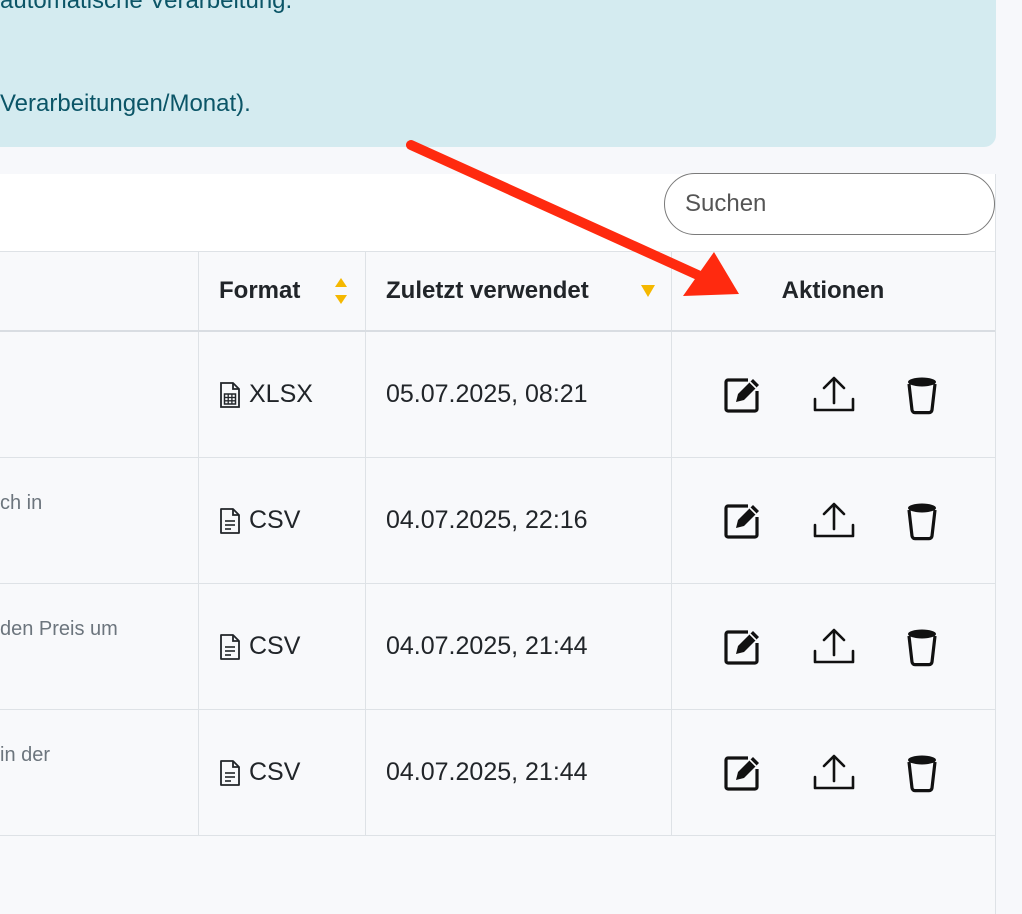 The image size is (1022, 914). I want to click on row-last-used: 04.07.2025, 22:16, so click(487, 520).